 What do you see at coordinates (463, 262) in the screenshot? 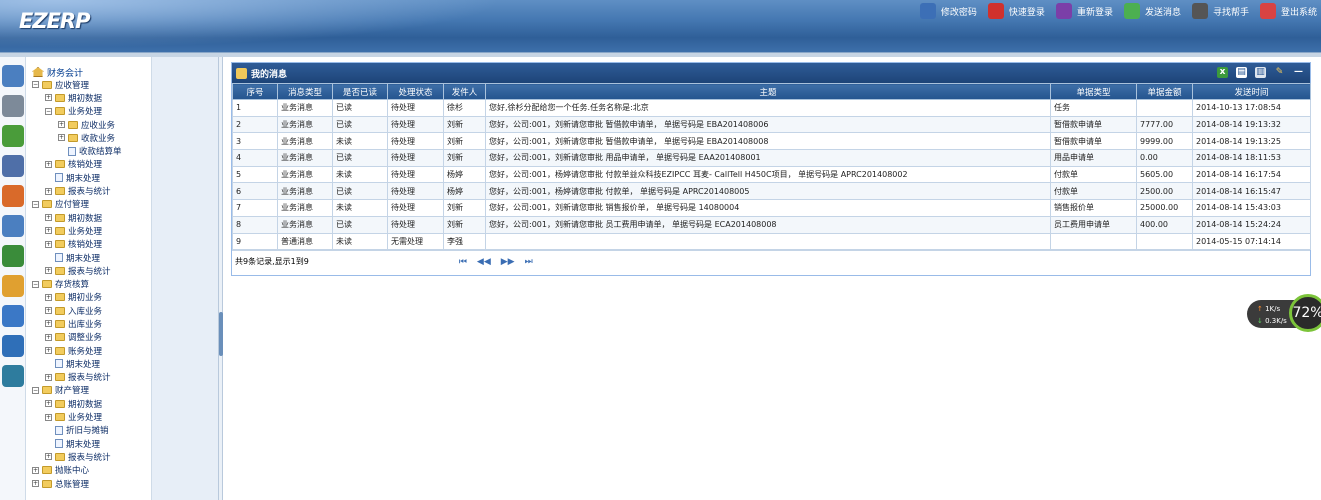
I see `first-page-icon: ⏮` at bounding box center [463, 262].